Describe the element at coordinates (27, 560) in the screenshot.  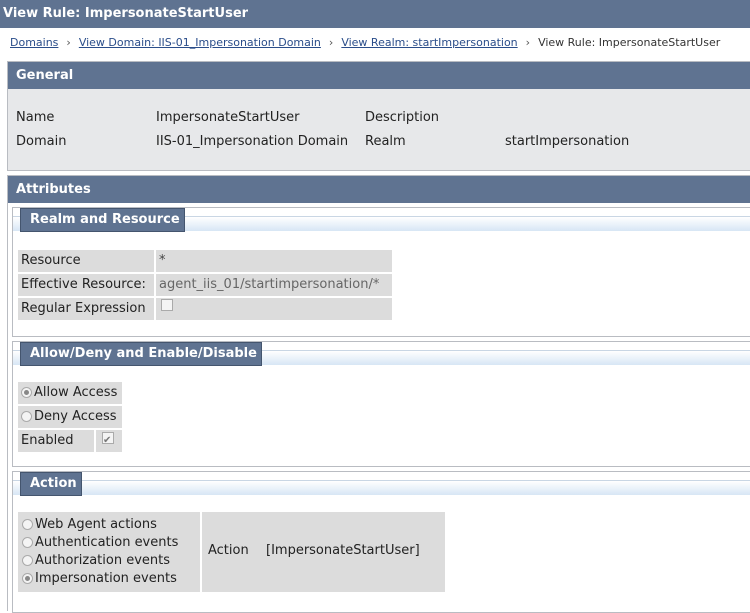
I see `authorization-events-radio` at that location.